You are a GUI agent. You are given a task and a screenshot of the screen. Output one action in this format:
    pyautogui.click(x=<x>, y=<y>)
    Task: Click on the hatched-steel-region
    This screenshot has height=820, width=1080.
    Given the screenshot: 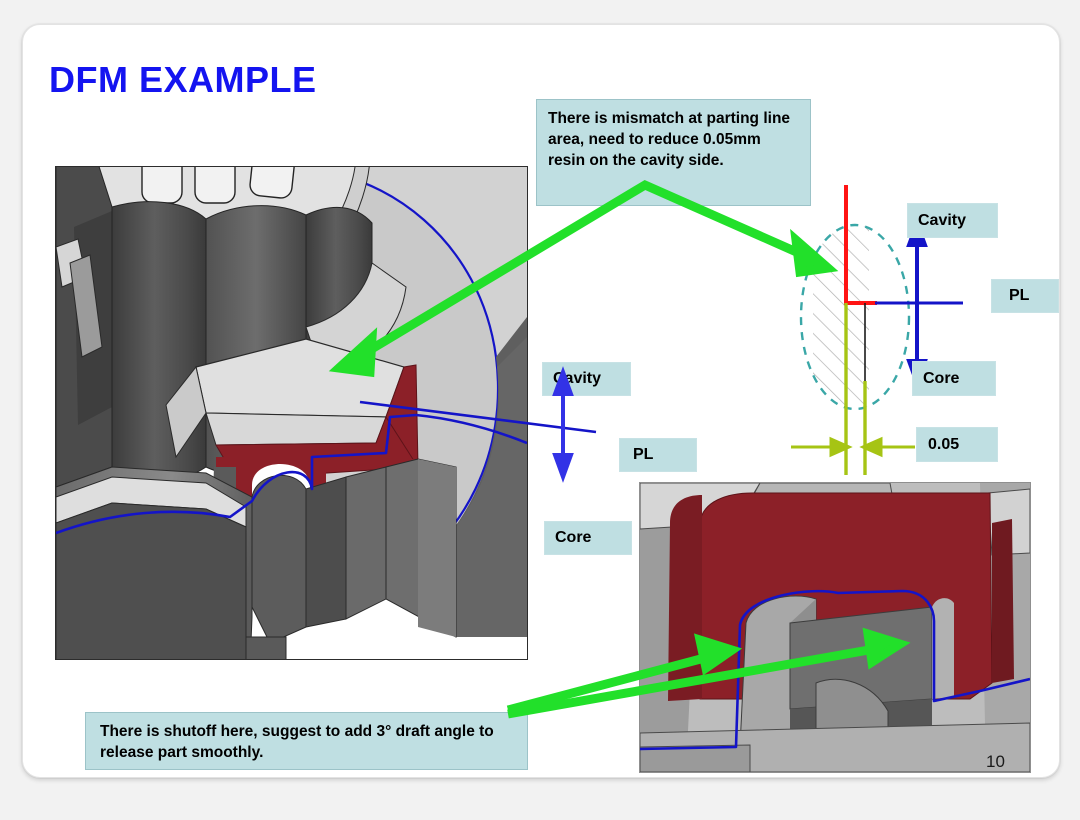 What is the action you would take?
    pyautogui.click(x=841, y=317)
    